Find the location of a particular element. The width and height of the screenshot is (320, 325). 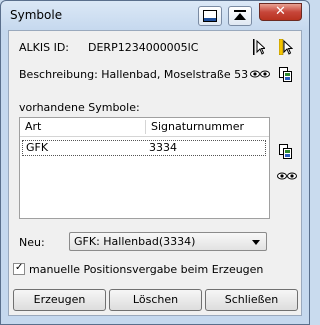

close-button: ✕ is located at coordinates (280, 12).